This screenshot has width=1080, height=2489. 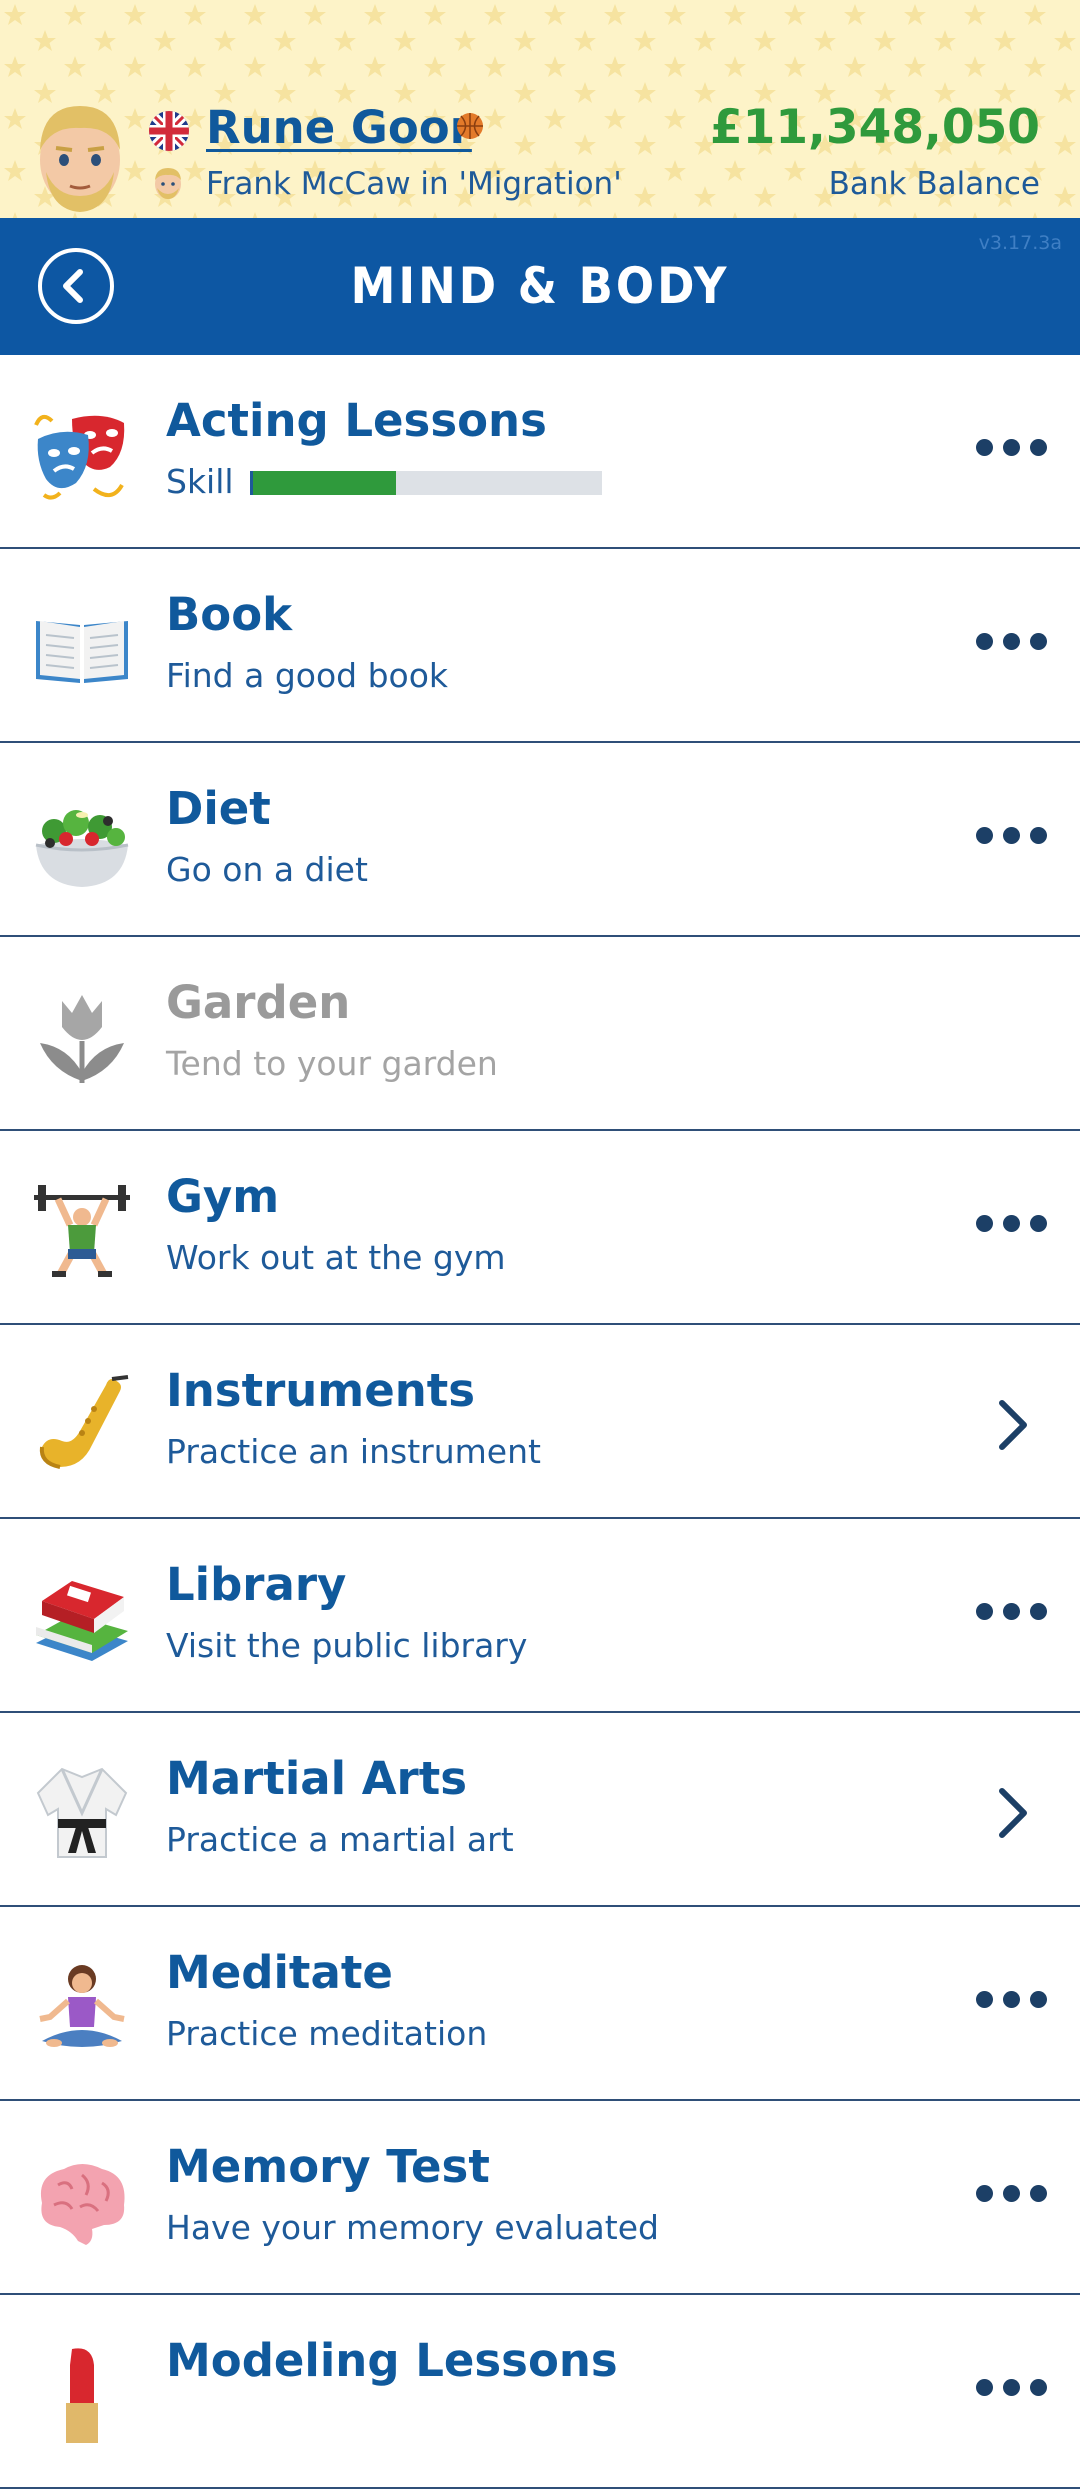 What do you see at coordinates (540, 1228) in the screenshot?
I see `list-item-gym: Gym Work out at the gym` at bounding box center [540, 1228].